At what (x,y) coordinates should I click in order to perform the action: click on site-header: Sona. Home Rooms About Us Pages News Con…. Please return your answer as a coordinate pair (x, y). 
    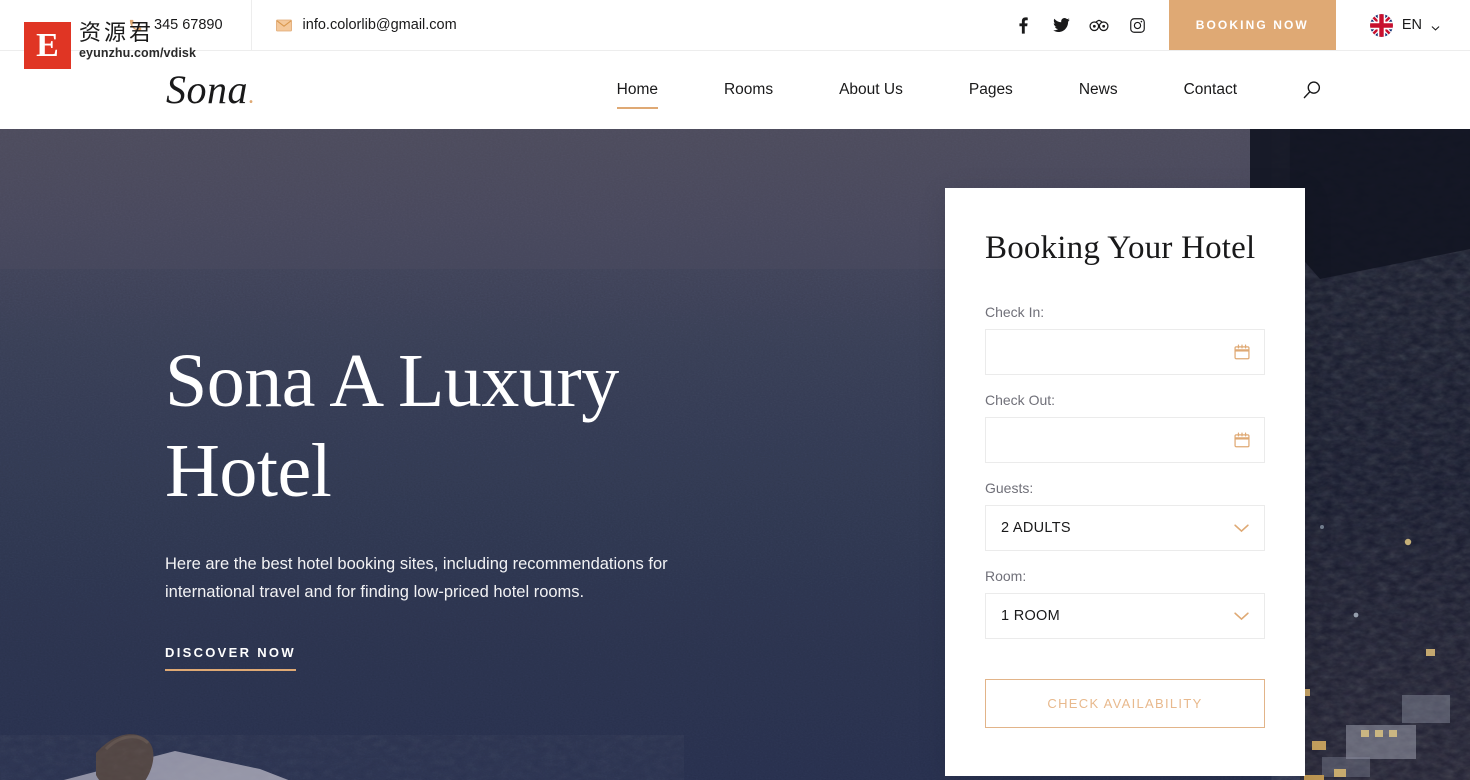
    Looking at the image, I should click on (735, 90).